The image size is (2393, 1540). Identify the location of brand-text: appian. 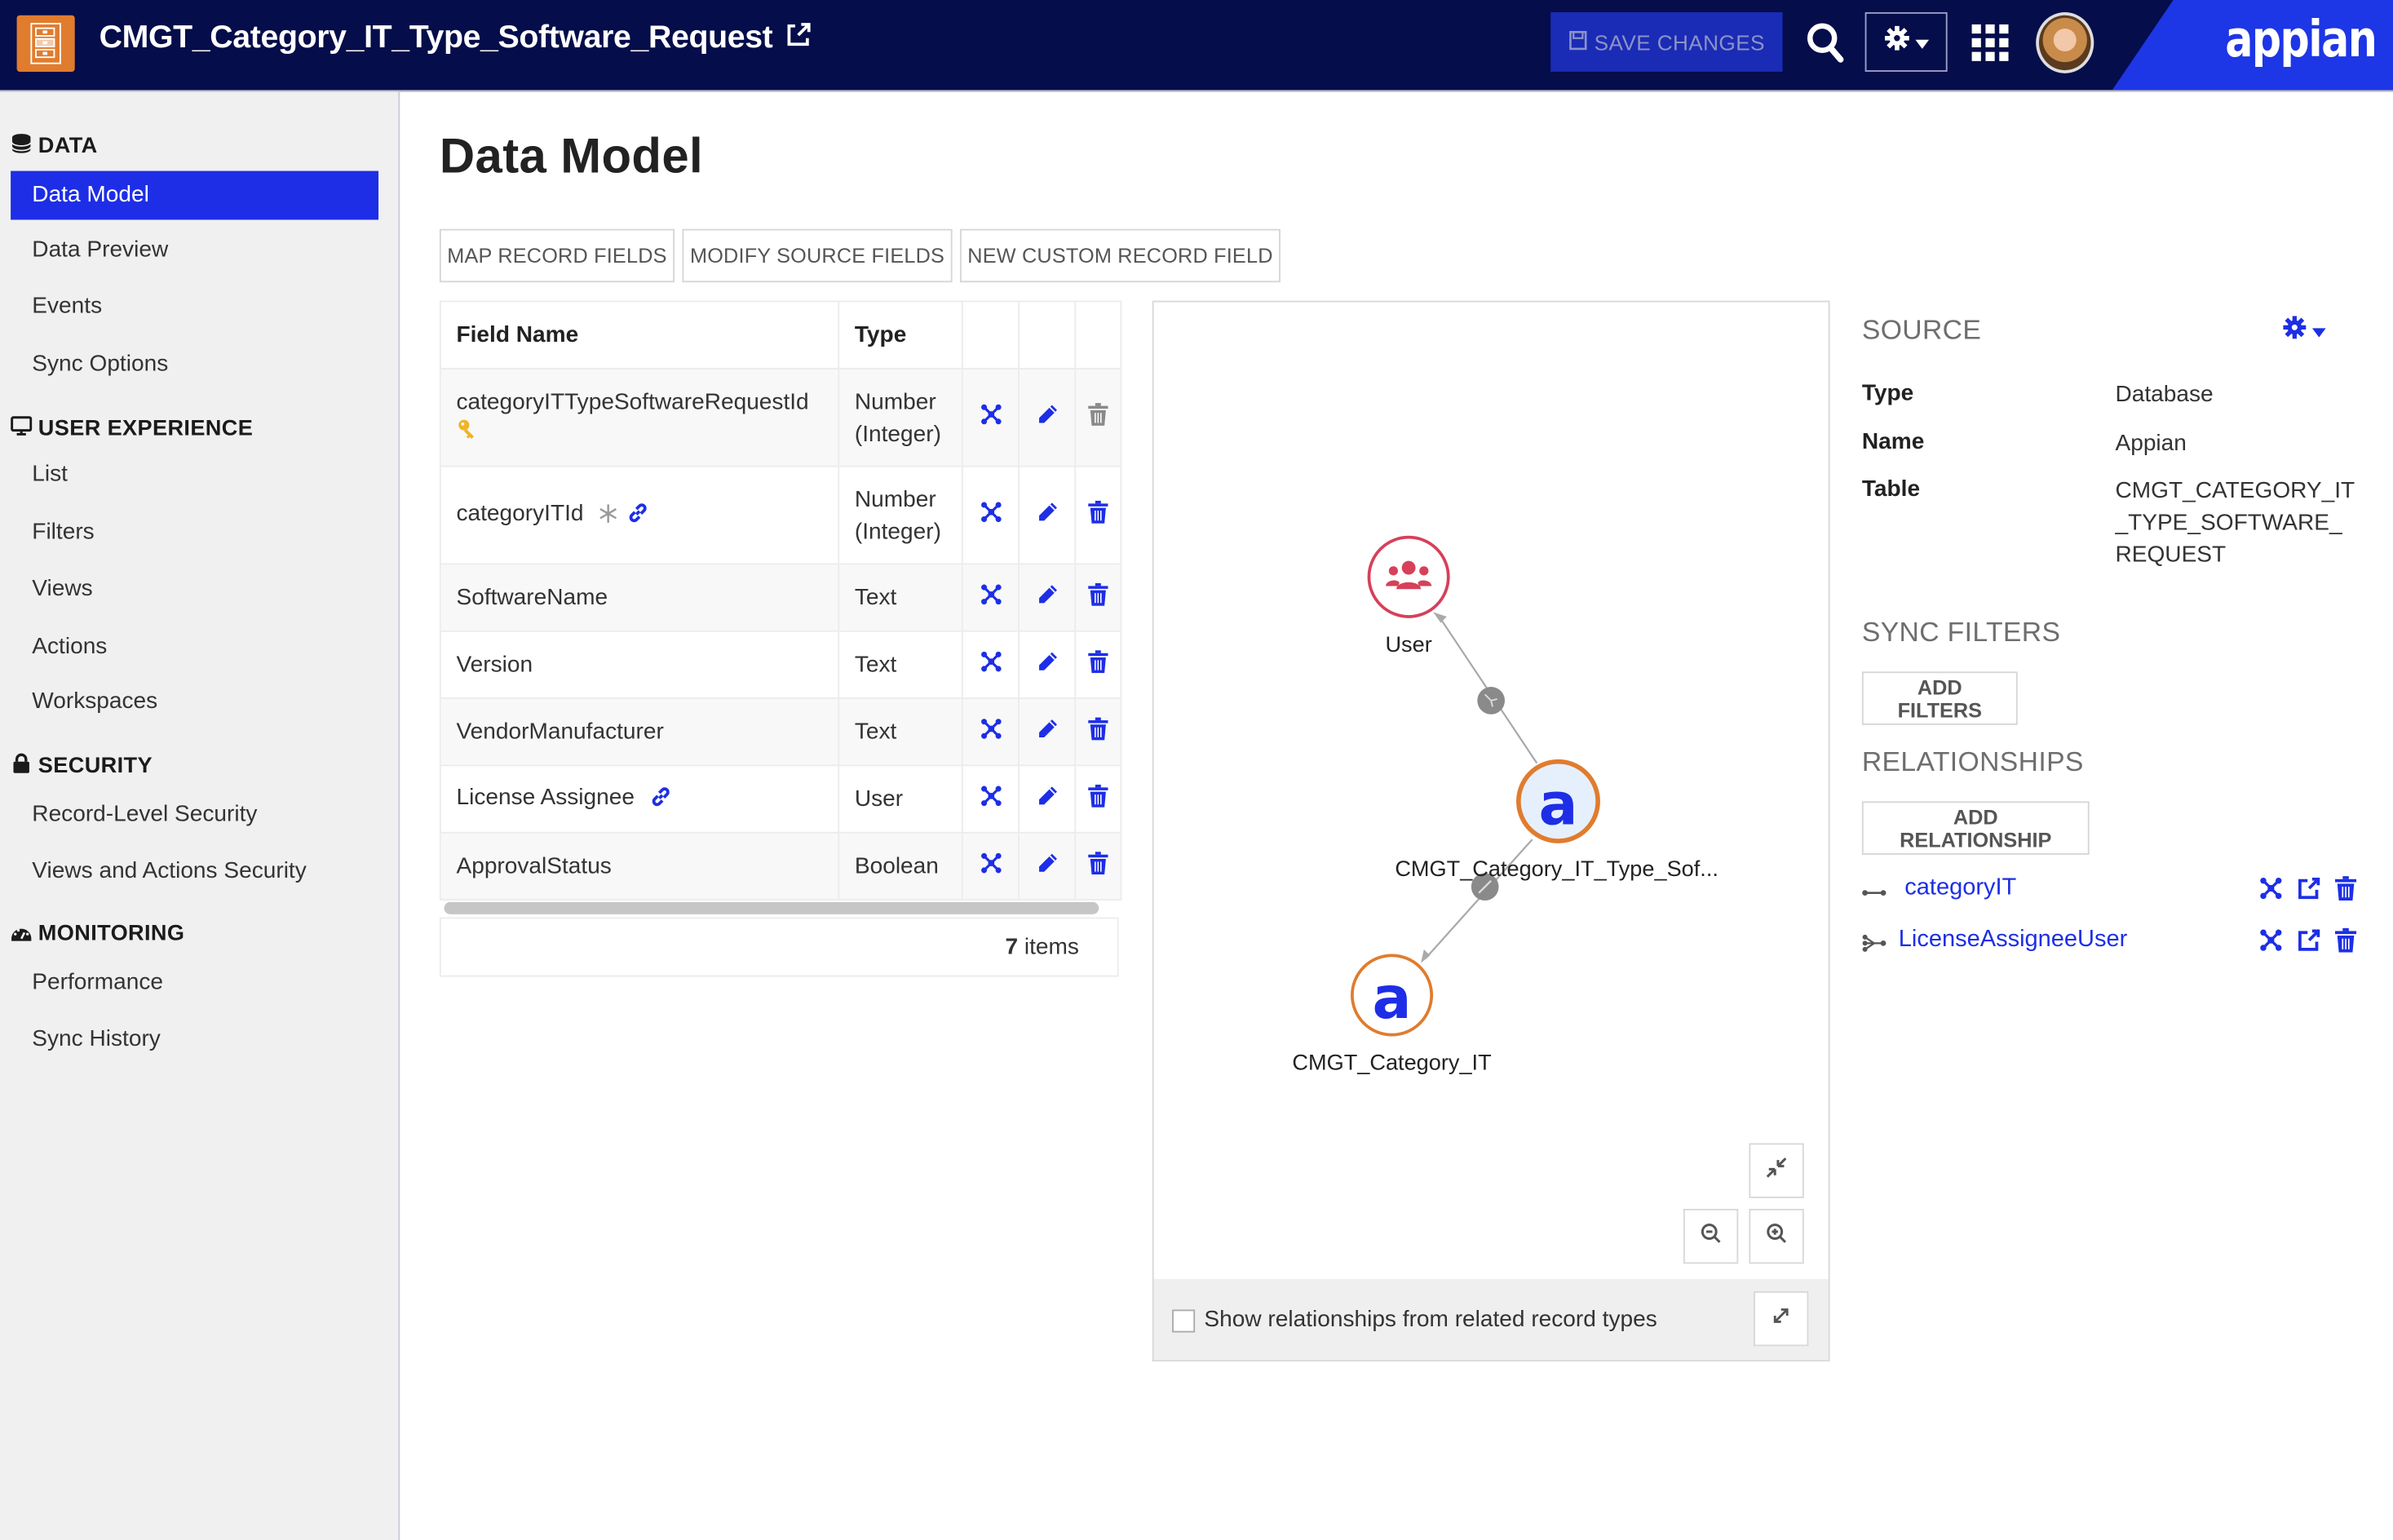
(2302, 39).